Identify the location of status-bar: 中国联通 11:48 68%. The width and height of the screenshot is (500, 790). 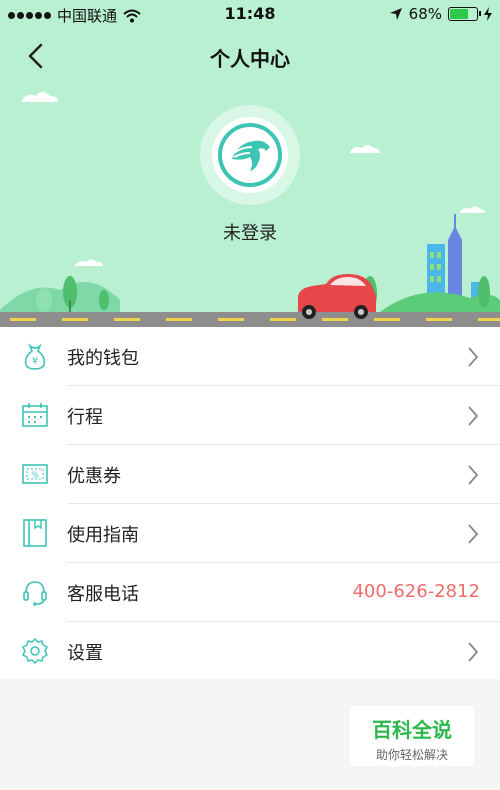
(250, 14).